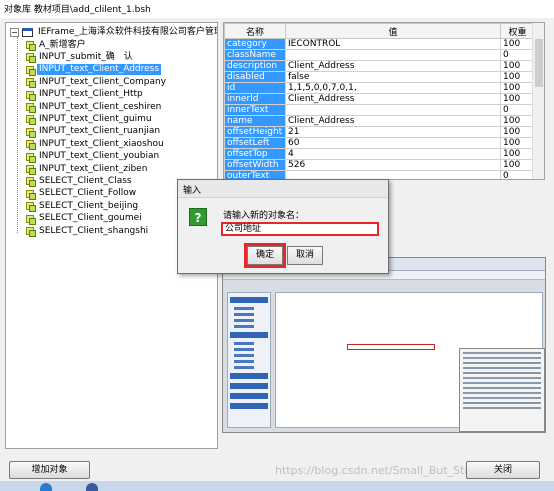  I want to click on tree-root: − IEFrame_上海泽众软件科技有限公司客户管理系, so click(114, 32).